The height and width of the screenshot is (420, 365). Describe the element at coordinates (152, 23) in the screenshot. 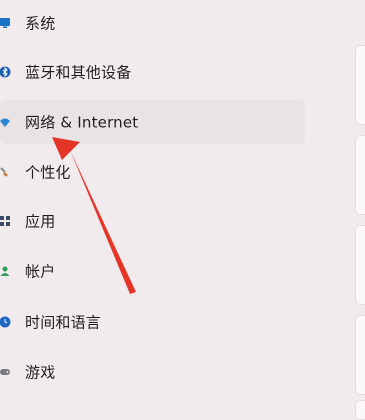

I see `sidebar-item-system: 系统` at that location.